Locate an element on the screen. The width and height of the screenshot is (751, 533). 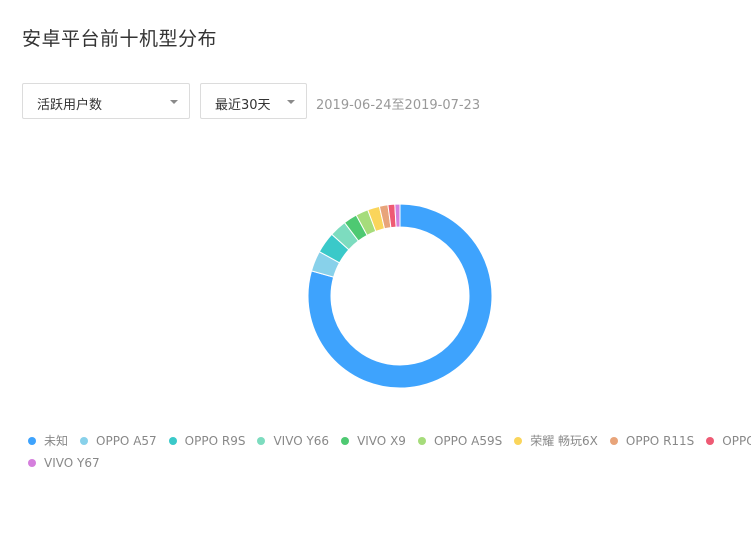
legend-row: VIVO Y67 is located at coordinates (389, 462).